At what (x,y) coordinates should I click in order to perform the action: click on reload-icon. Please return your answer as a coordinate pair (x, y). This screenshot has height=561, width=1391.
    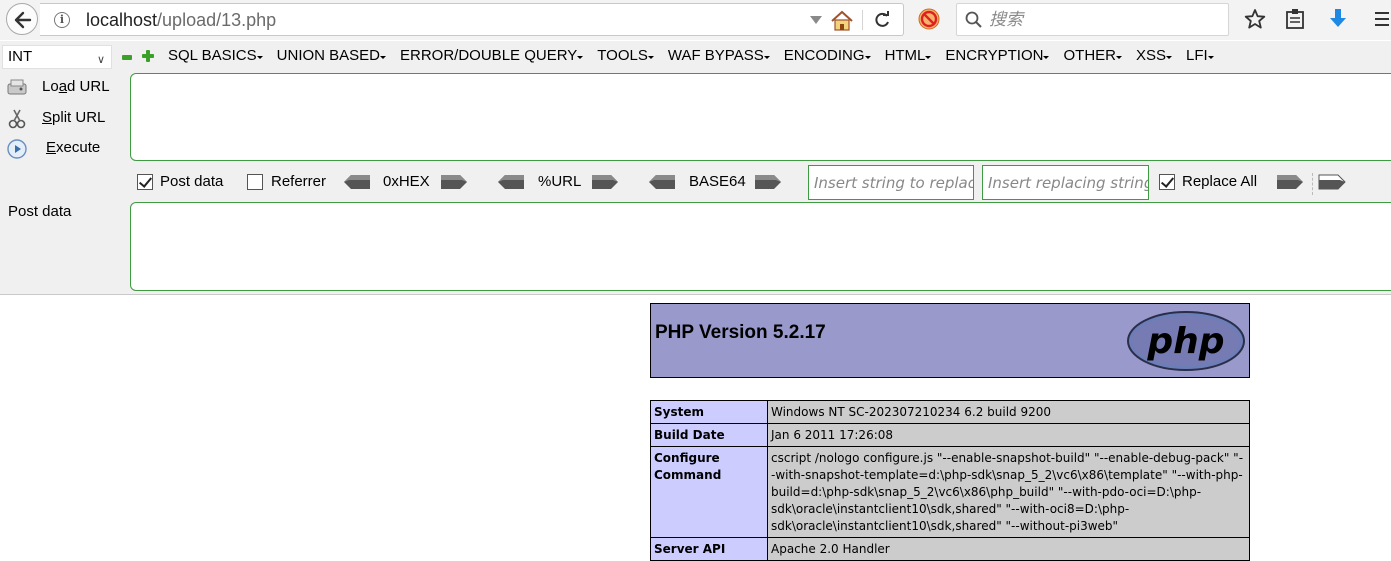
    Looking at the image, I should click on (882, 20).